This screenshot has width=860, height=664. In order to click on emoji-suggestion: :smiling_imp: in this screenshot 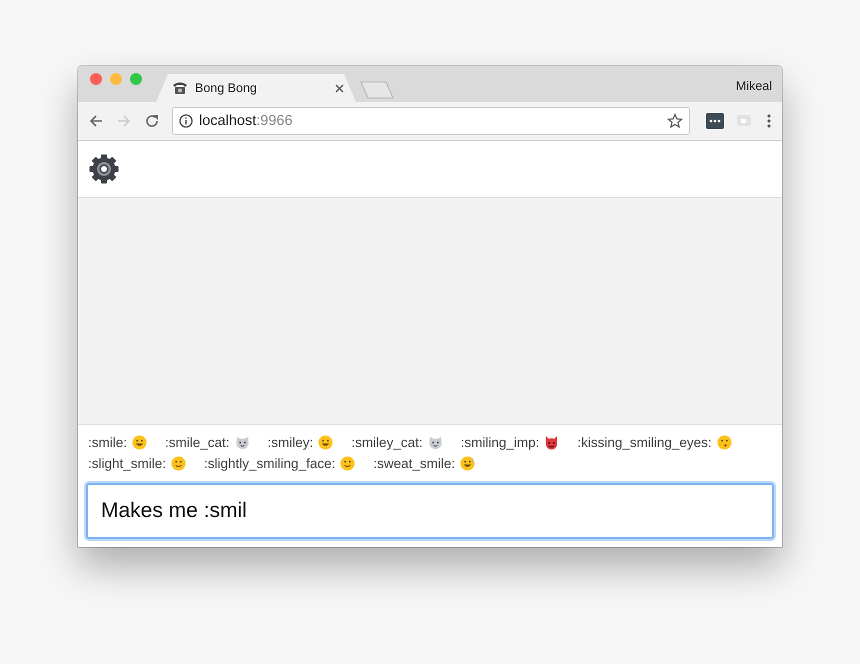, I will do `click(510, 442)`.